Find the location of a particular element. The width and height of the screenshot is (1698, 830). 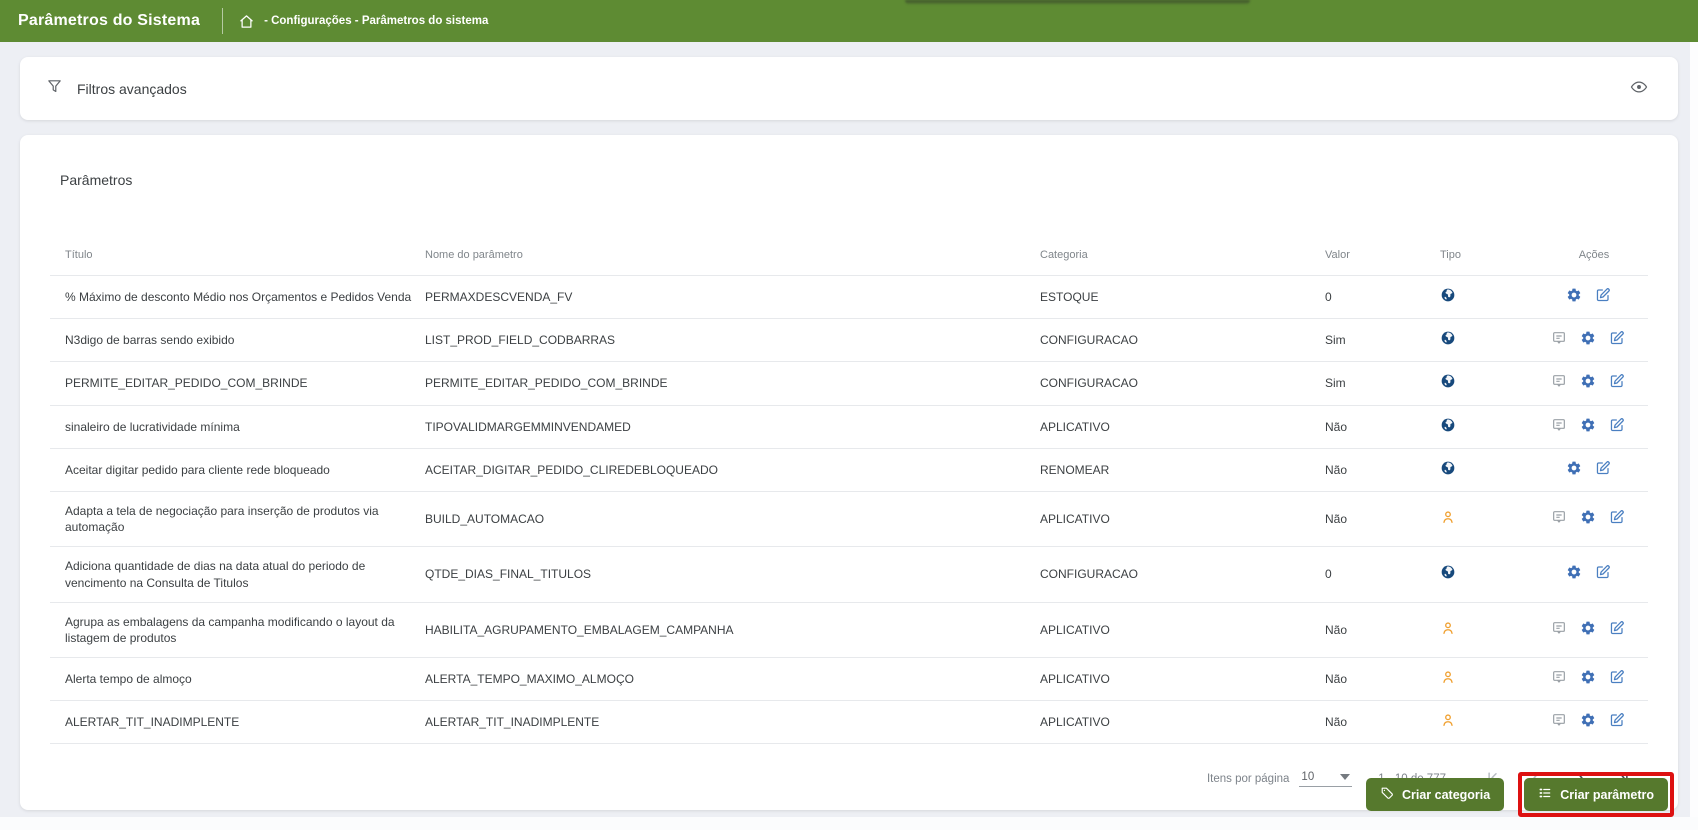

page-title: Parâmetros do Sistema is located at coordinates (109, 20).